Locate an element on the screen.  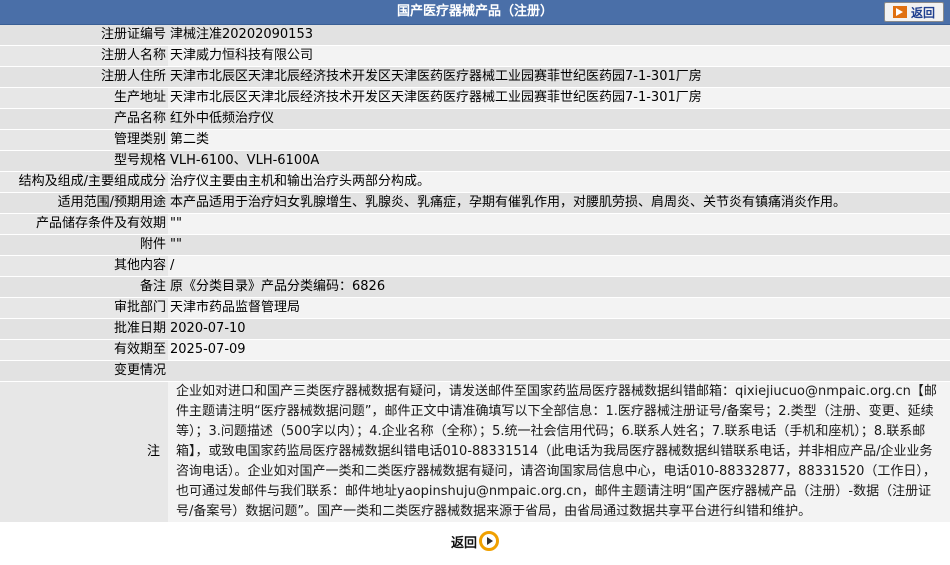
field-value: 第二类 is located at coordinates (559, 140).